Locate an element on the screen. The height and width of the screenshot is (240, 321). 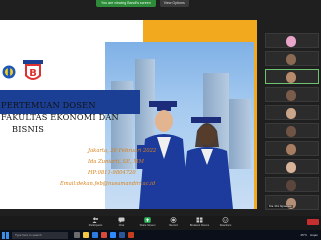
breakout-rooms-icon is located at coordinates (199, 220).